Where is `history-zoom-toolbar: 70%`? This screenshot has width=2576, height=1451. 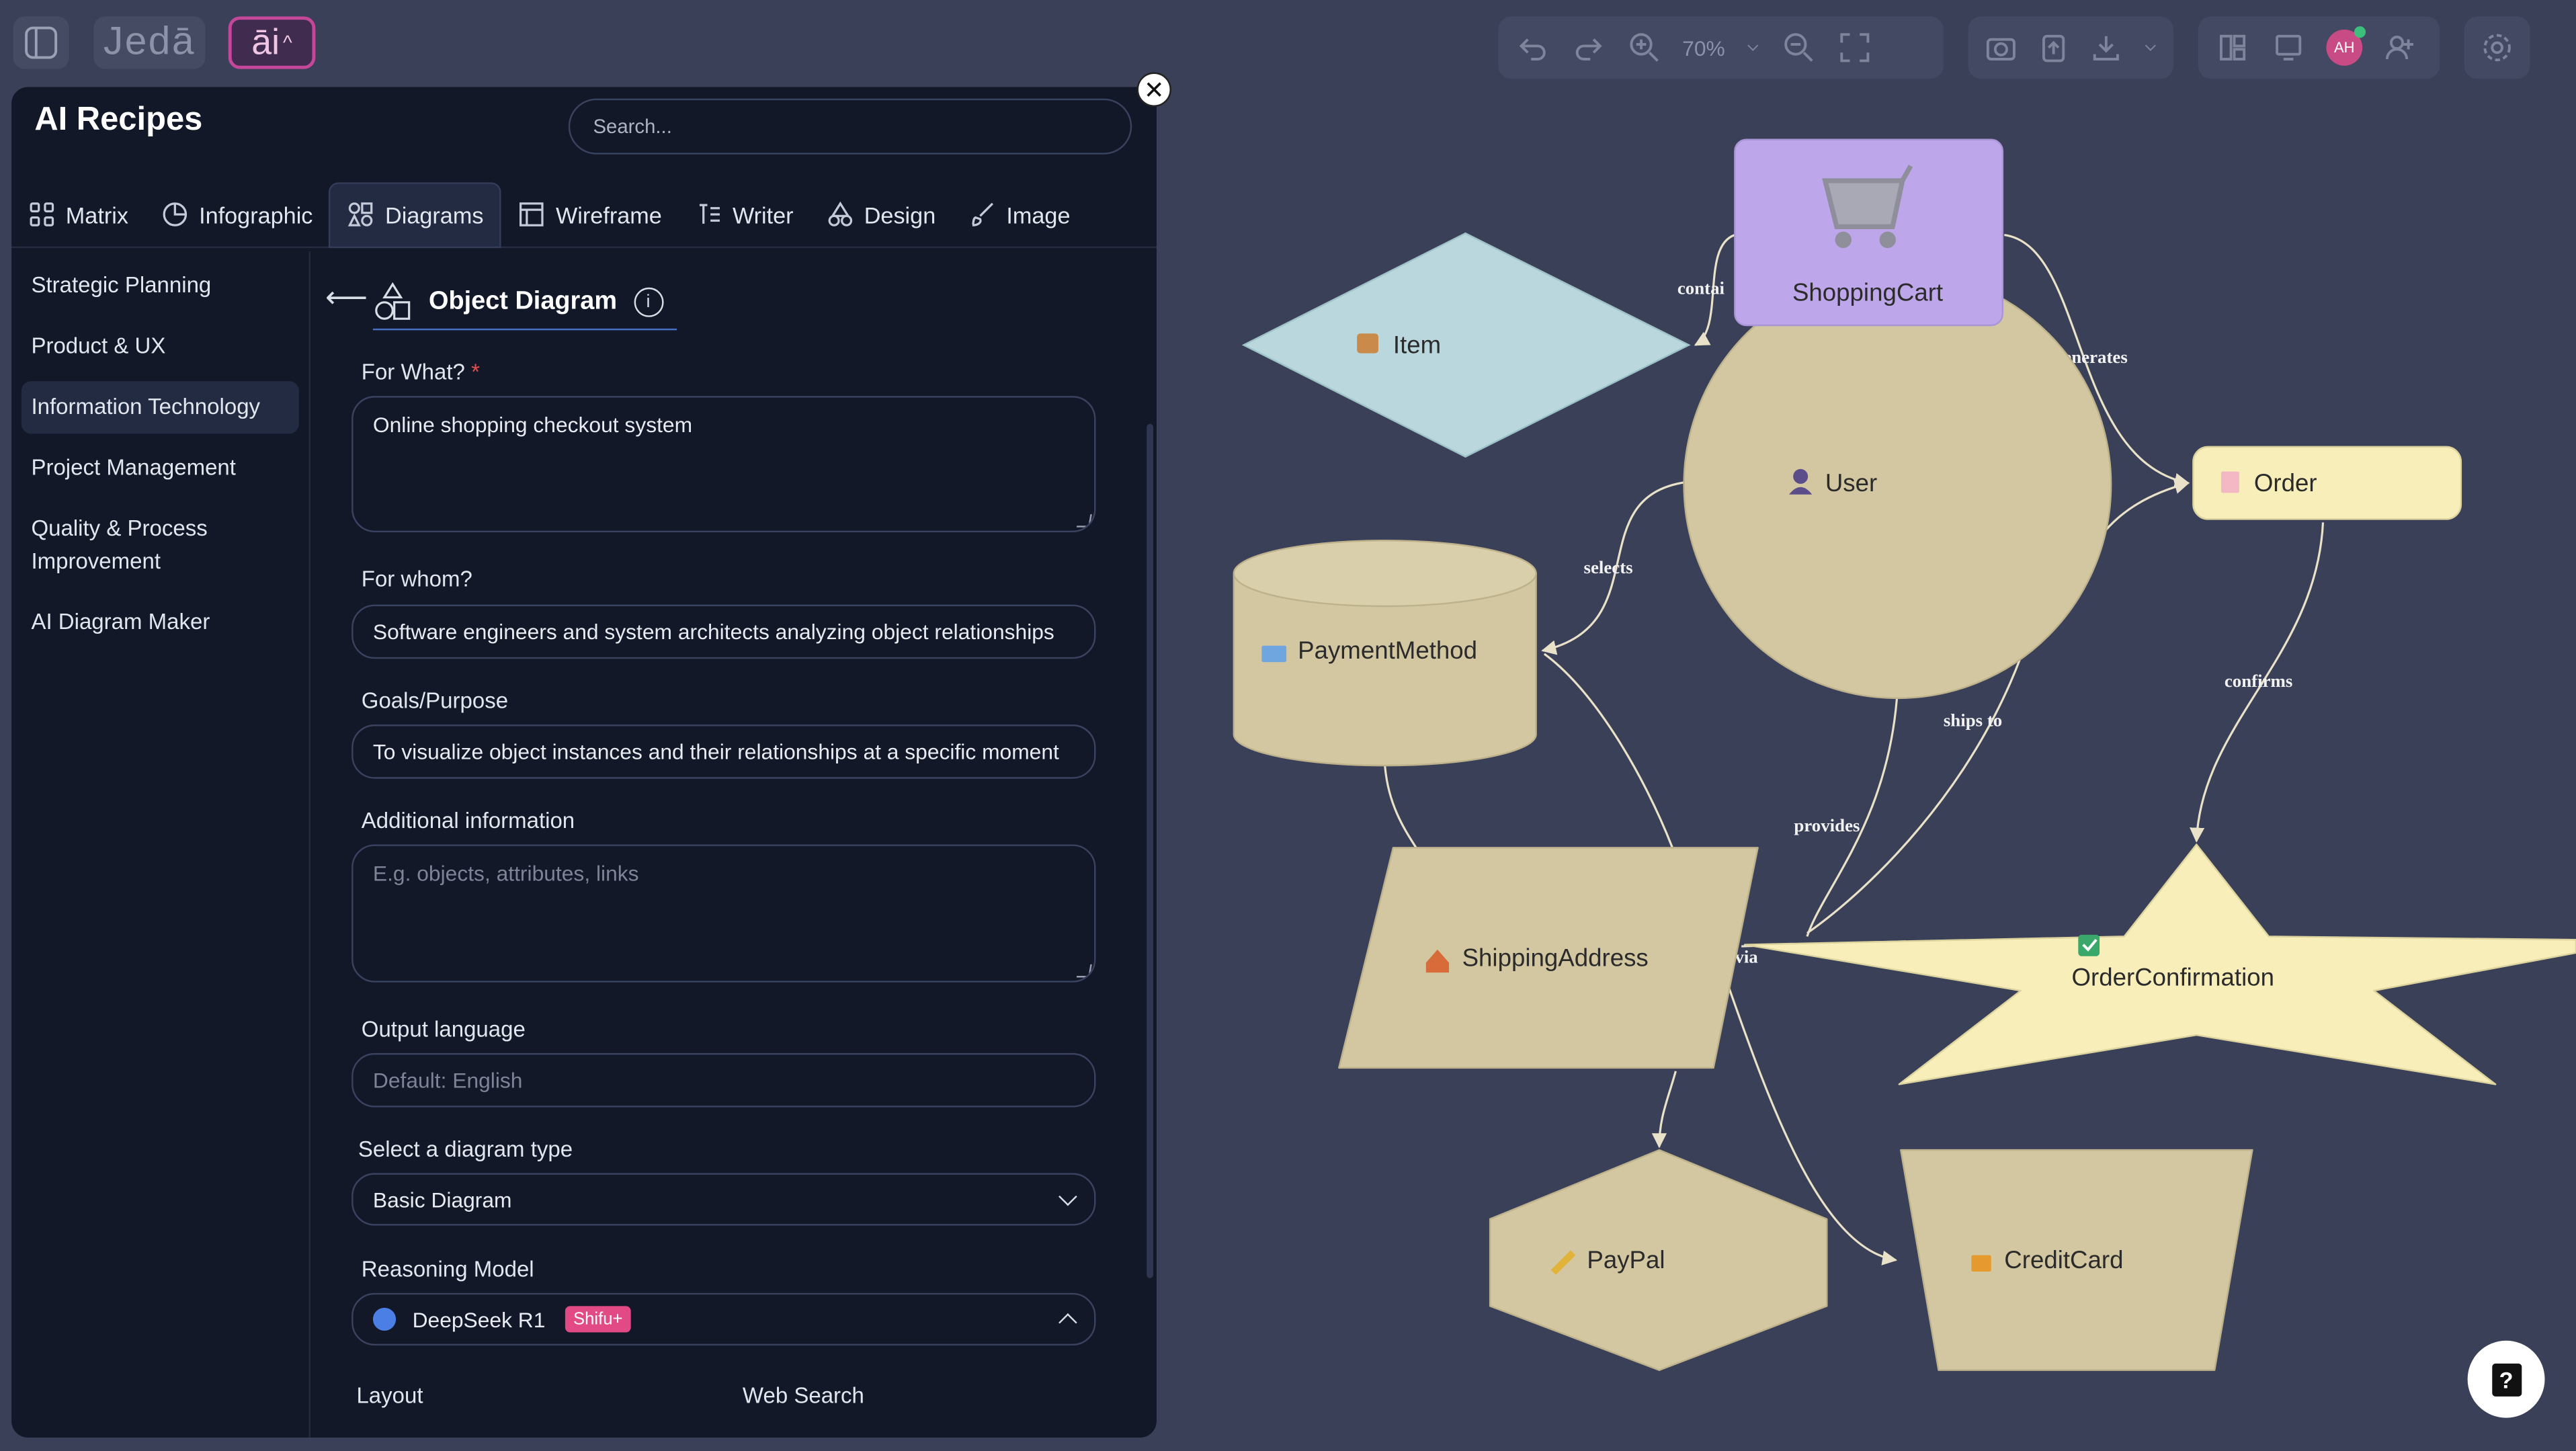
history-zoom-toolbar: 70% is located at coordinates (1721, 47).